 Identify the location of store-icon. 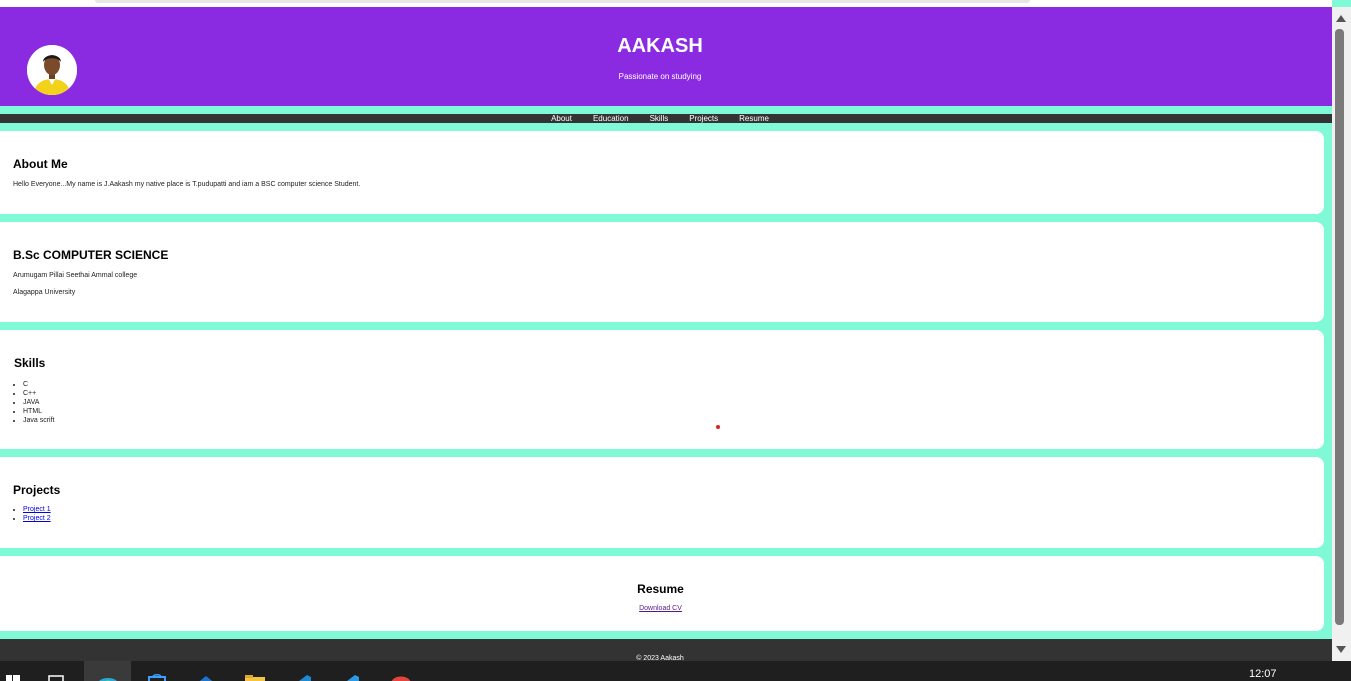
(157, 677).